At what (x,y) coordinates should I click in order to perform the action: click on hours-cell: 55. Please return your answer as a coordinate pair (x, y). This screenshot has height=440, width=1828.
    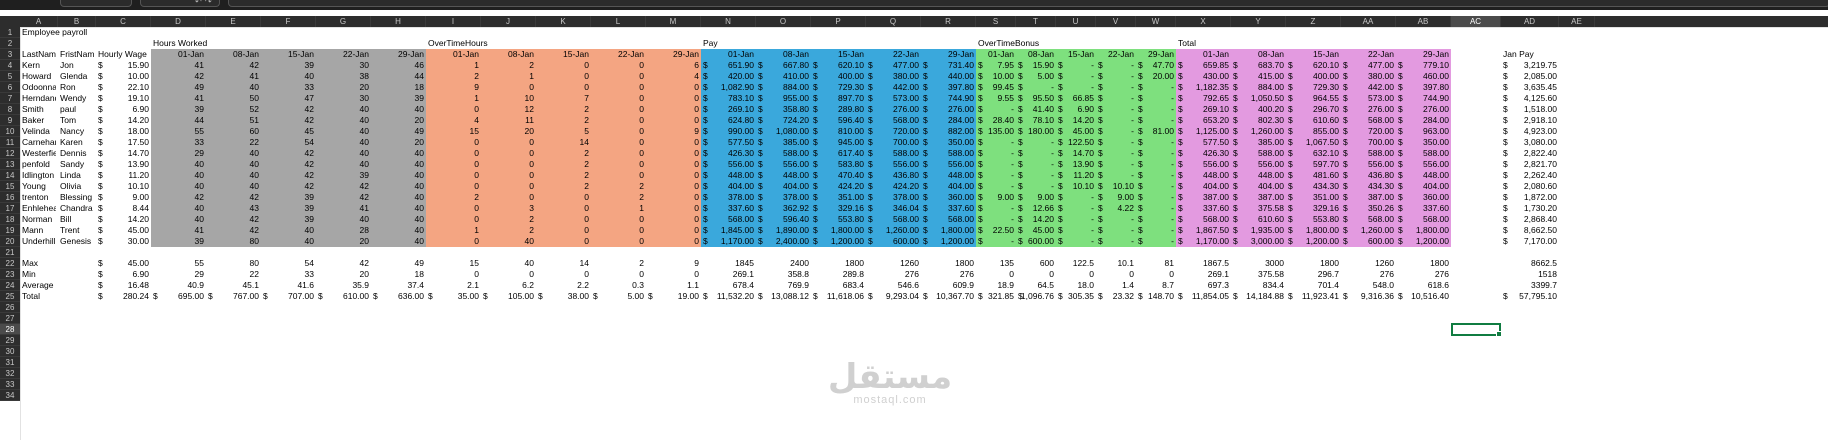
    Looking at the image, I should click on (178, 131).